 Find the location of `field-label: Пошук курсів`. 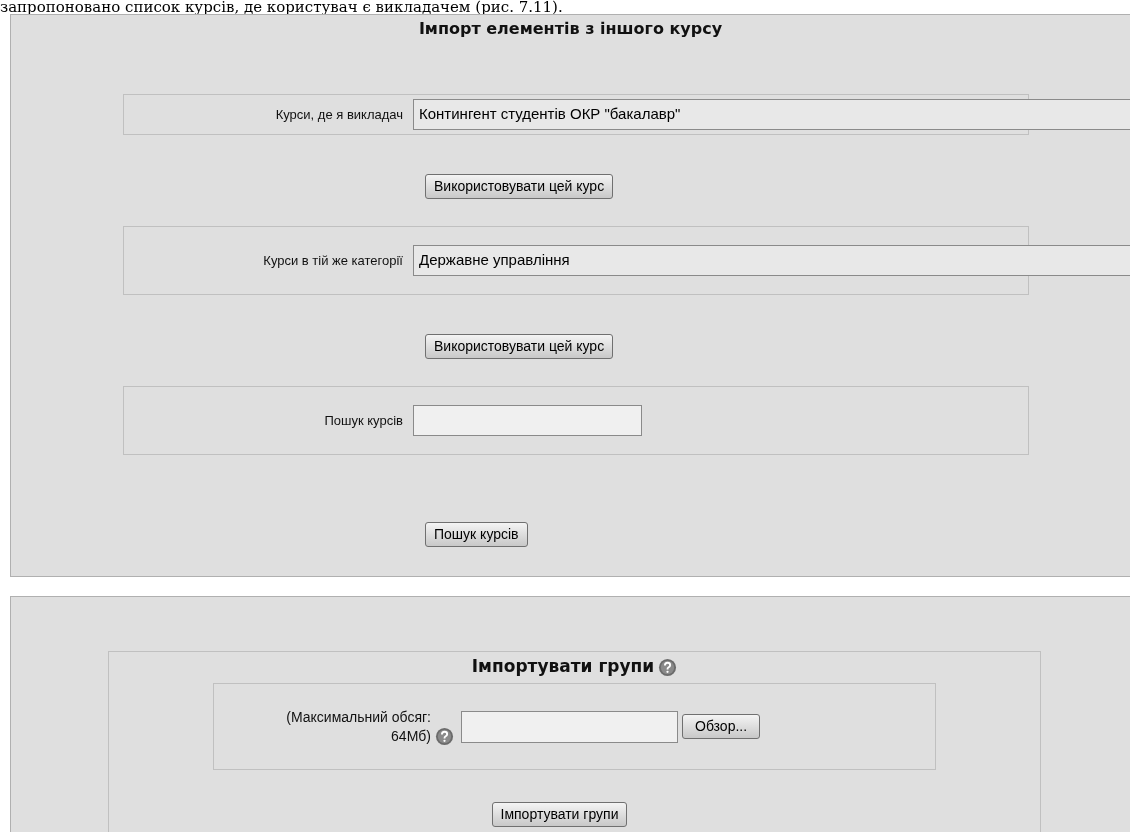

field-label: Пошук курсів is located at coordinates (363, 420).